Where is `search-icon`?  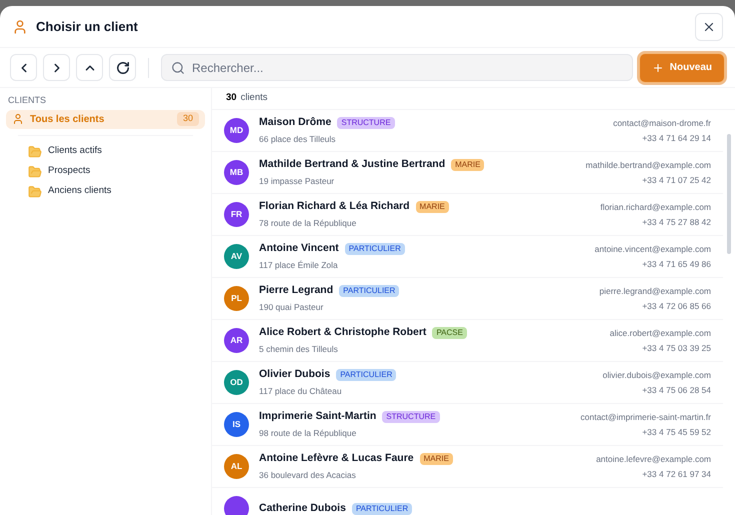 search-icon is located at coordinates (178, 68).